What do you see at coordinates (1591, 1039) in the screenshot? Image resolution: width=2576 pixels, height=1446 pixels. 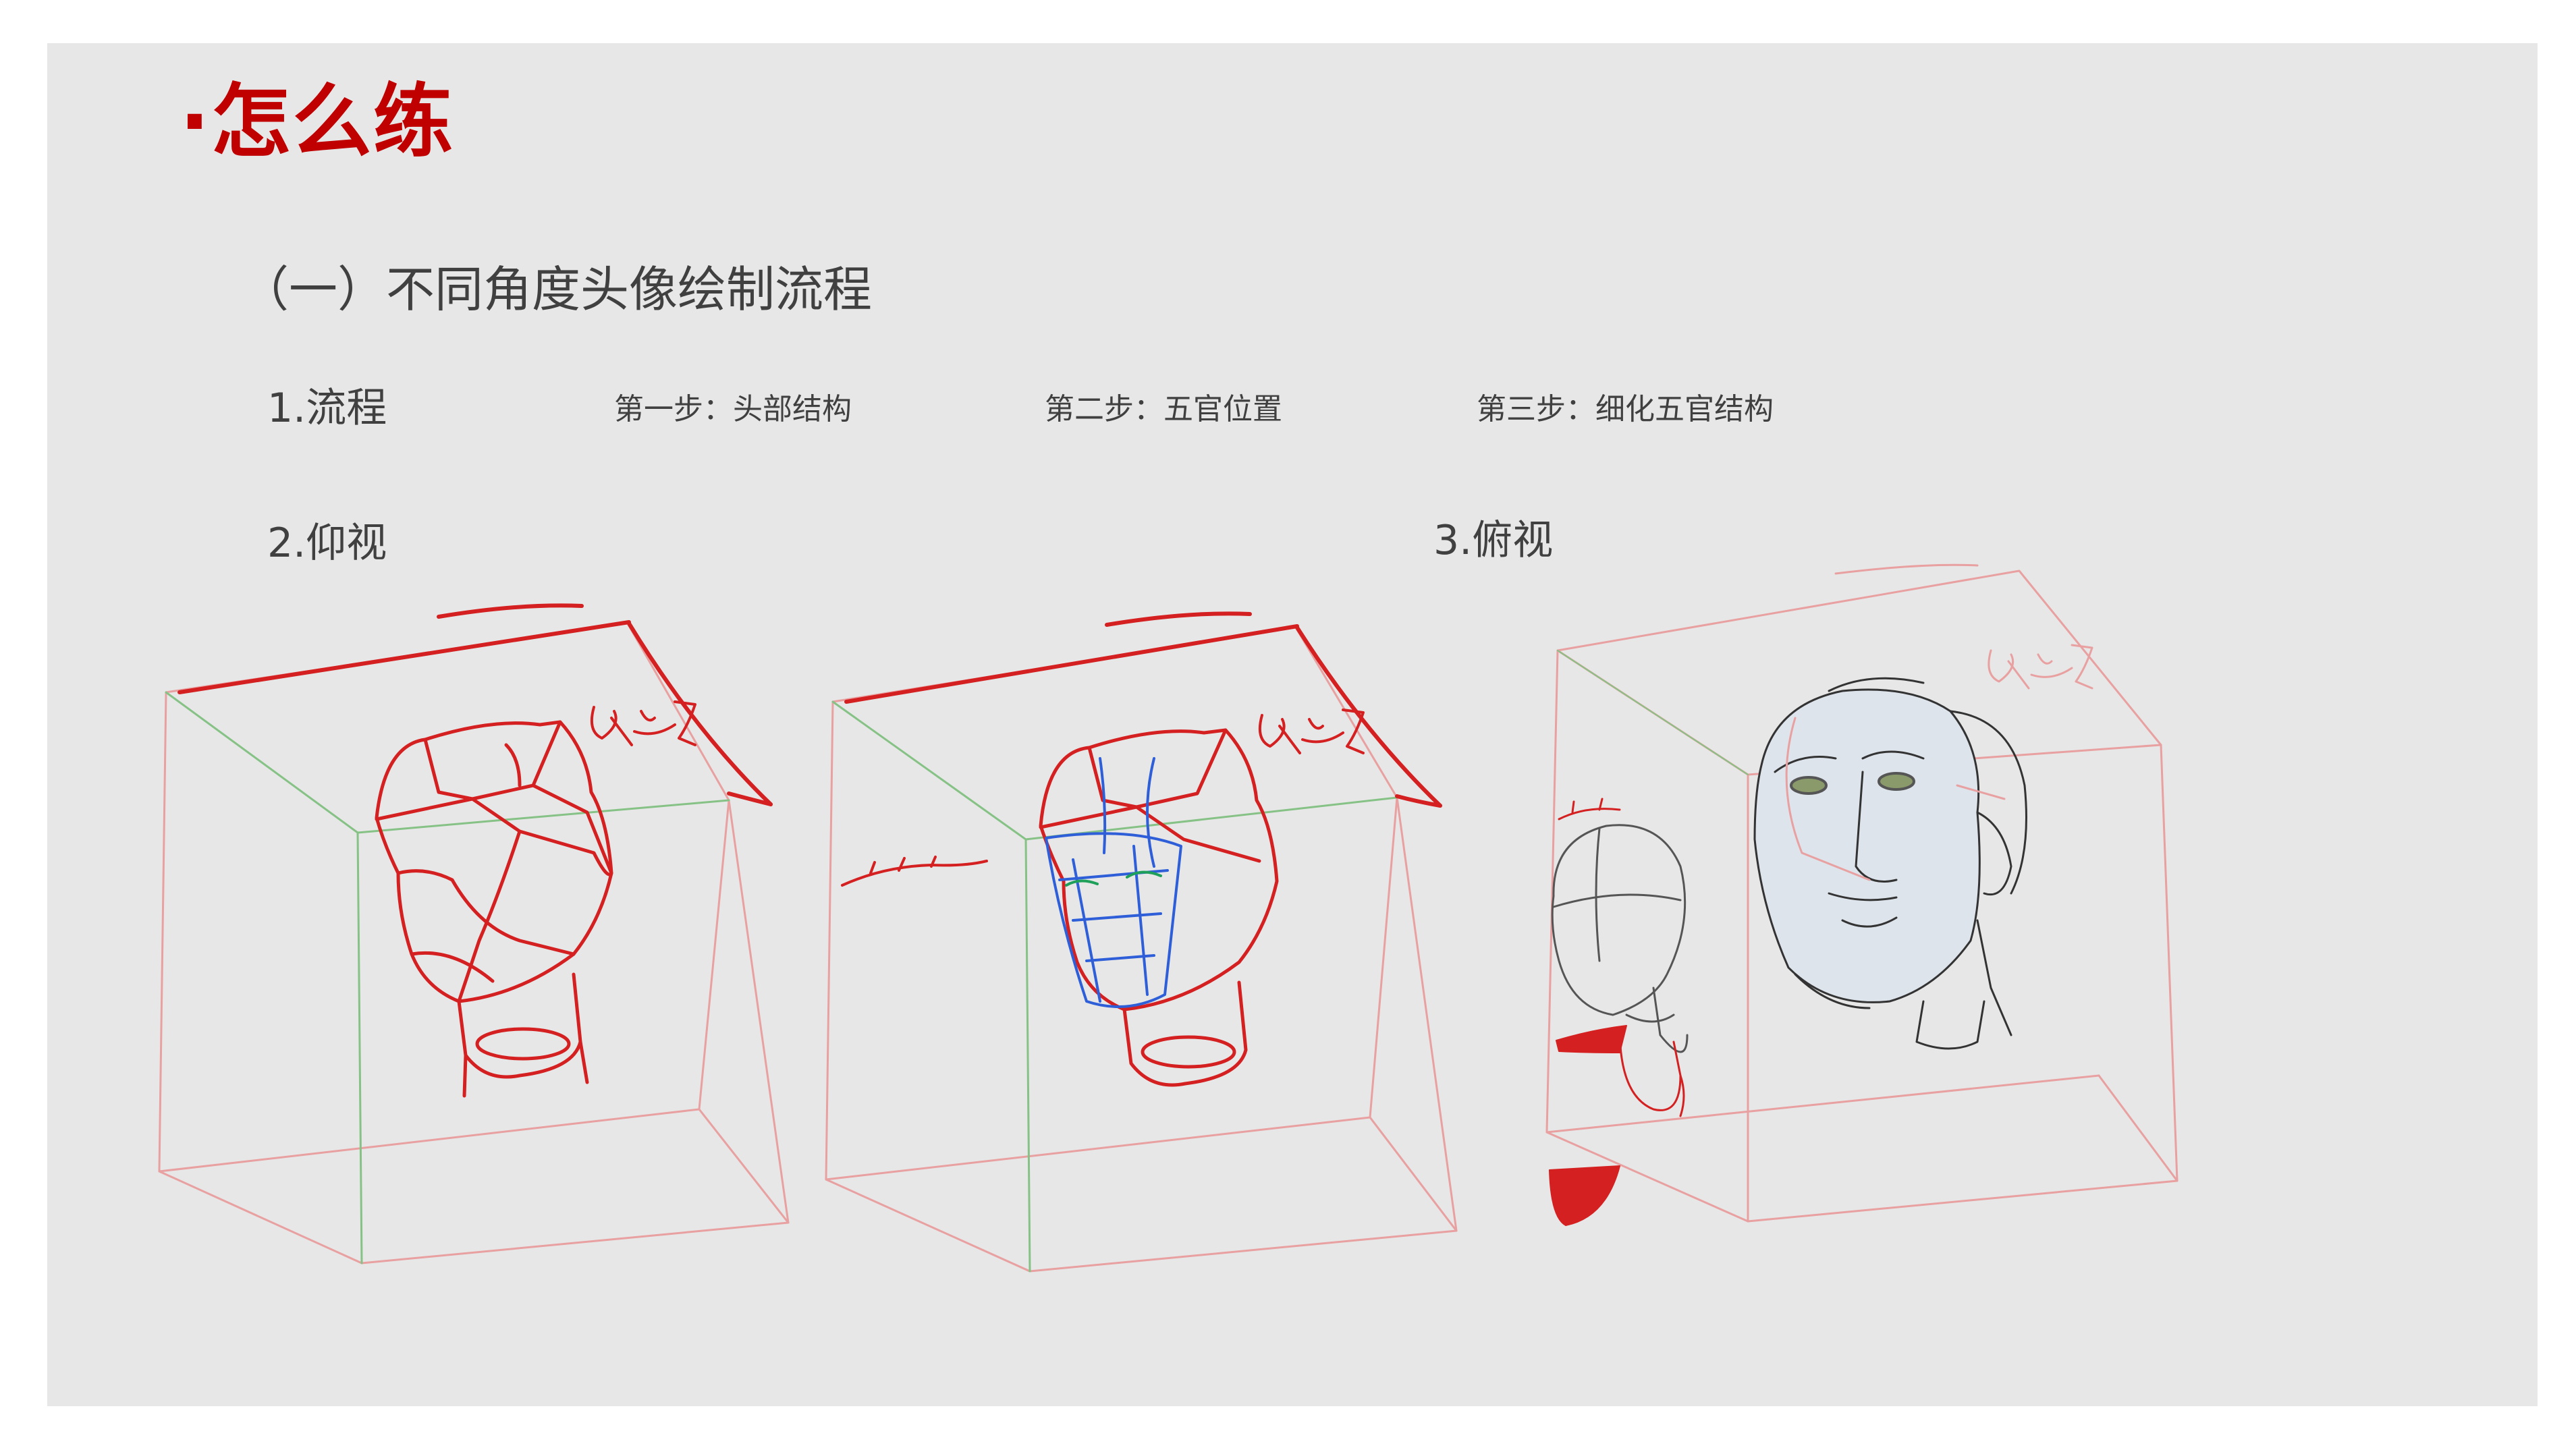 I see `red-color-swatch-top` at bounding box center [1591, 1039].